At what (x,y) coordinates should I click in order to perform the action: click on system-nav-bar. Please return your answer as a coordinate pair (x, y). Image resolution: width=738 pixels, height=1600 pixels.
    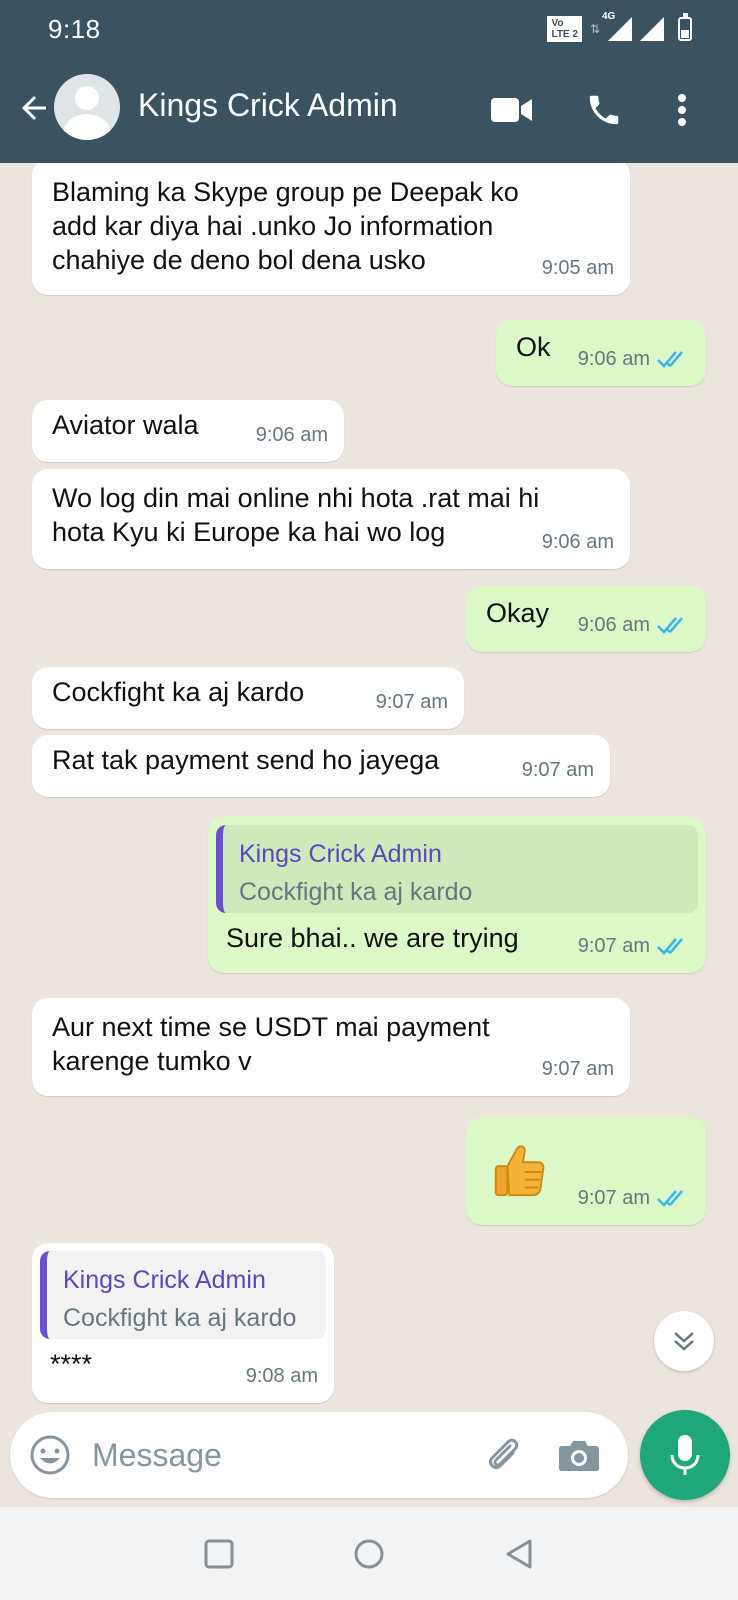
    Looking at the image, I should click on (369, 1553).